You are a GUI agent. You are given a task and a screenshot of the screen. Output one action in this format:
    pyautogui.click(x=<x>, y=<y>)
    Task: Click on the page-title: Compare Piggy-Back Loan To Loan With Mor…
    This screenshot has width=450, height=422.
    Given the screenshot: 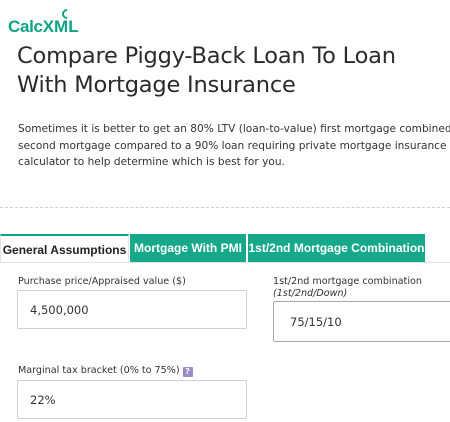 What is the action you would take?
    pyautogui.click(x=206, y=70)
    